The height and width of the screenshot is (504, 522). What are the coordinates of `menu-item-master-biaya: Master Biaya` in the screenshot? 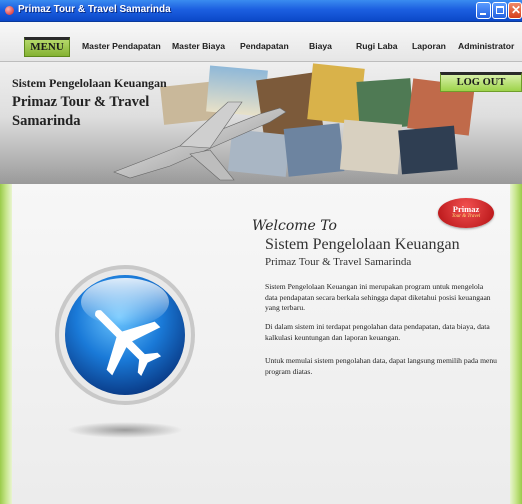 It's located at (198, 46).